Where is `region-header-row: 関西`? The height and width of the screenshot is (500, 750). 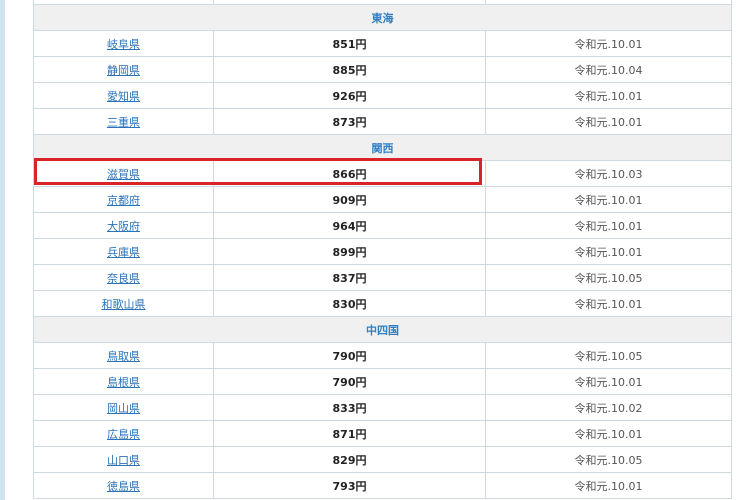
region-header-row: 関西 is located at coordinates (382, 147).